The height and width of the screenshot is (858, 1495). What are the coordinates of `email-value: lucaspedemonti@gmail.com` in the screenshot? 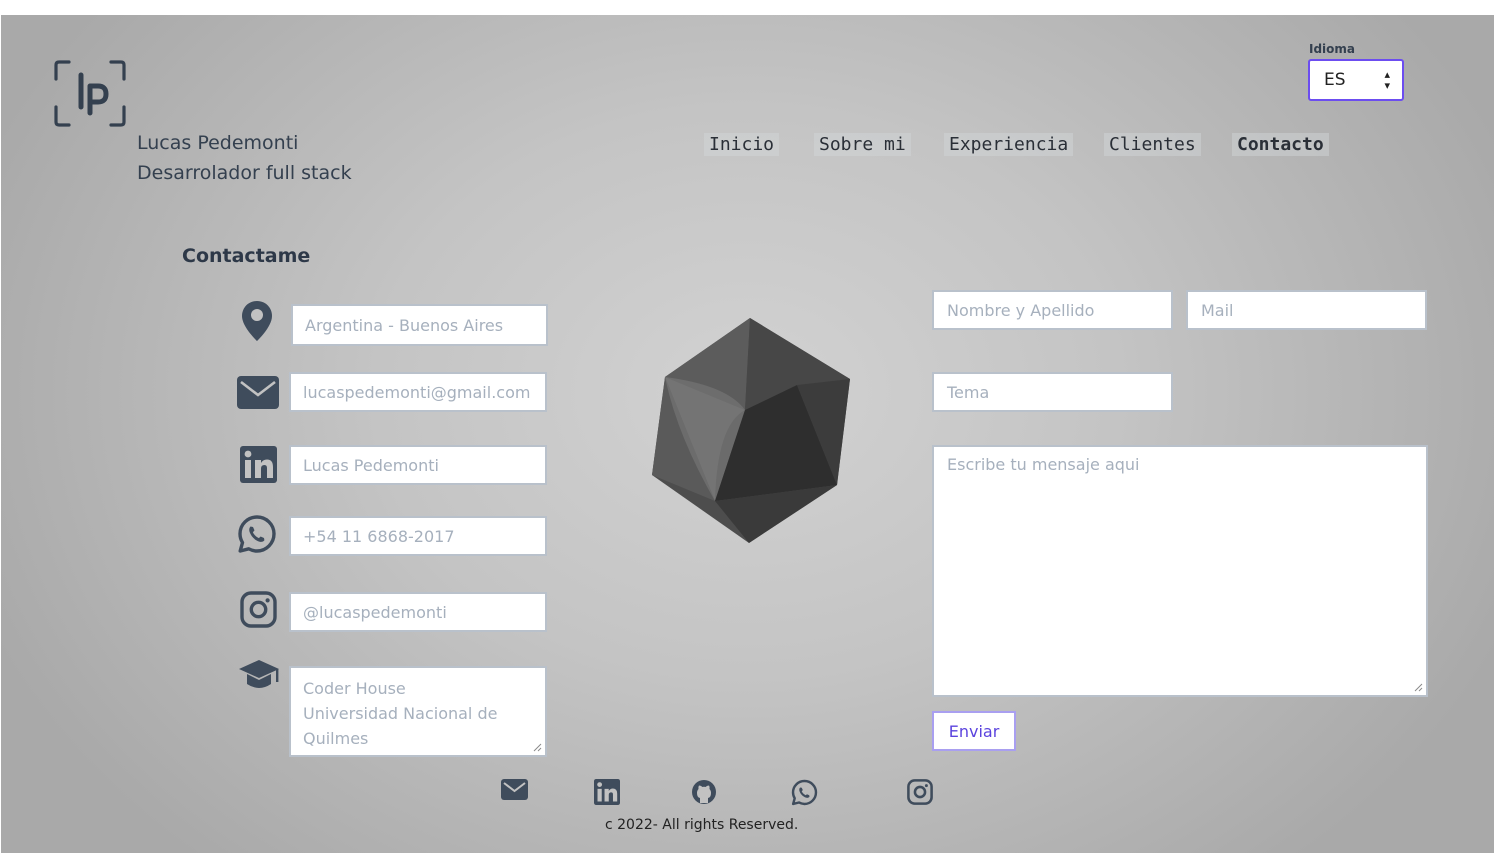 It's located at (417, 392).